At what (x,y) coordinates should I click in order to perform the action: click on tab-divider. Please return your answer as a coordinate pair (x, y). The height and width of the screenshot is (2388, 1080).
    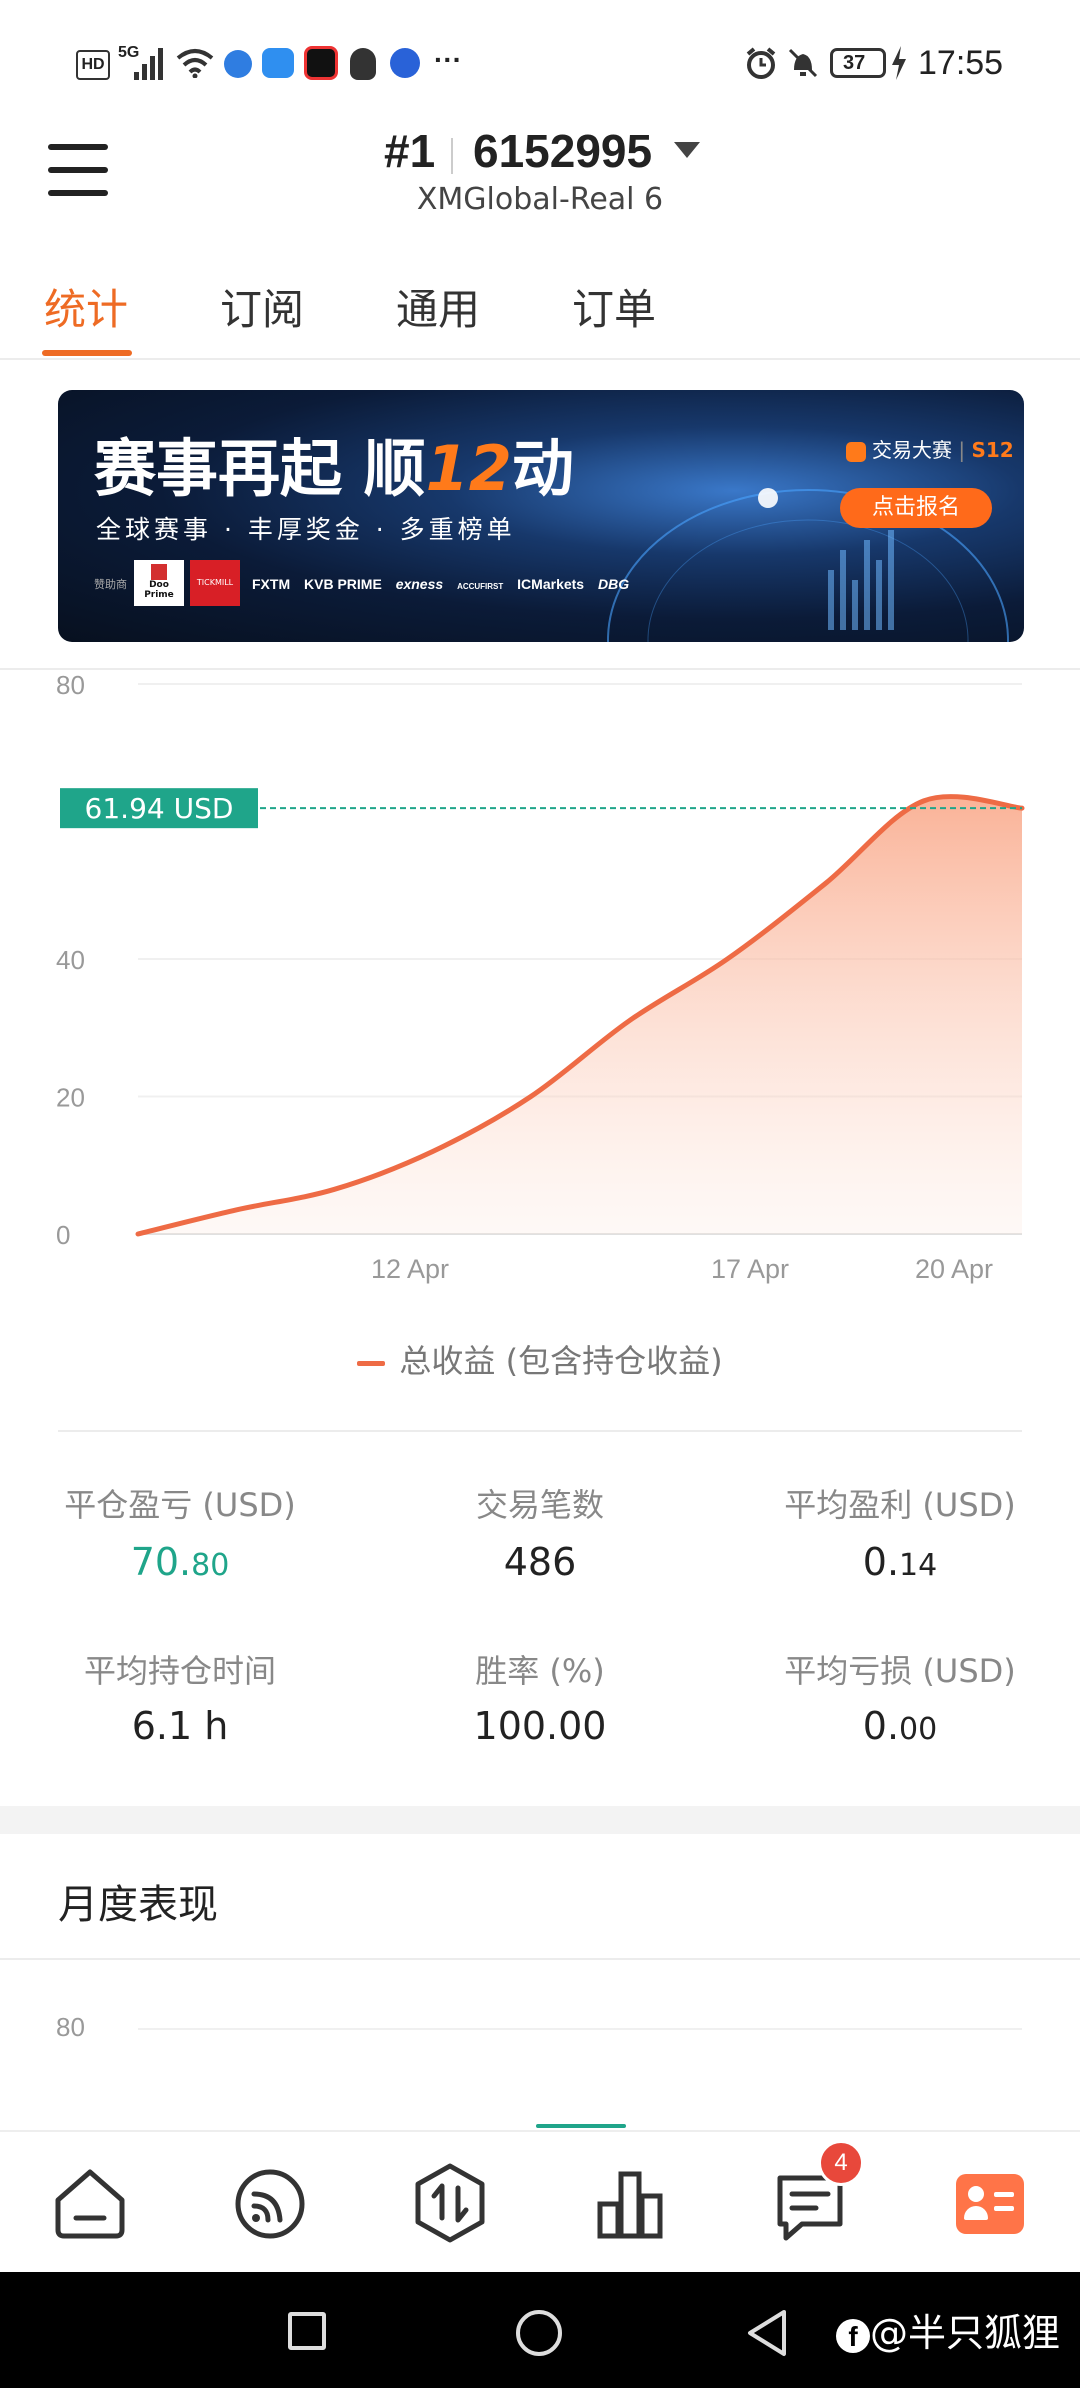
    Looking at the image, I should click on (540, 359).